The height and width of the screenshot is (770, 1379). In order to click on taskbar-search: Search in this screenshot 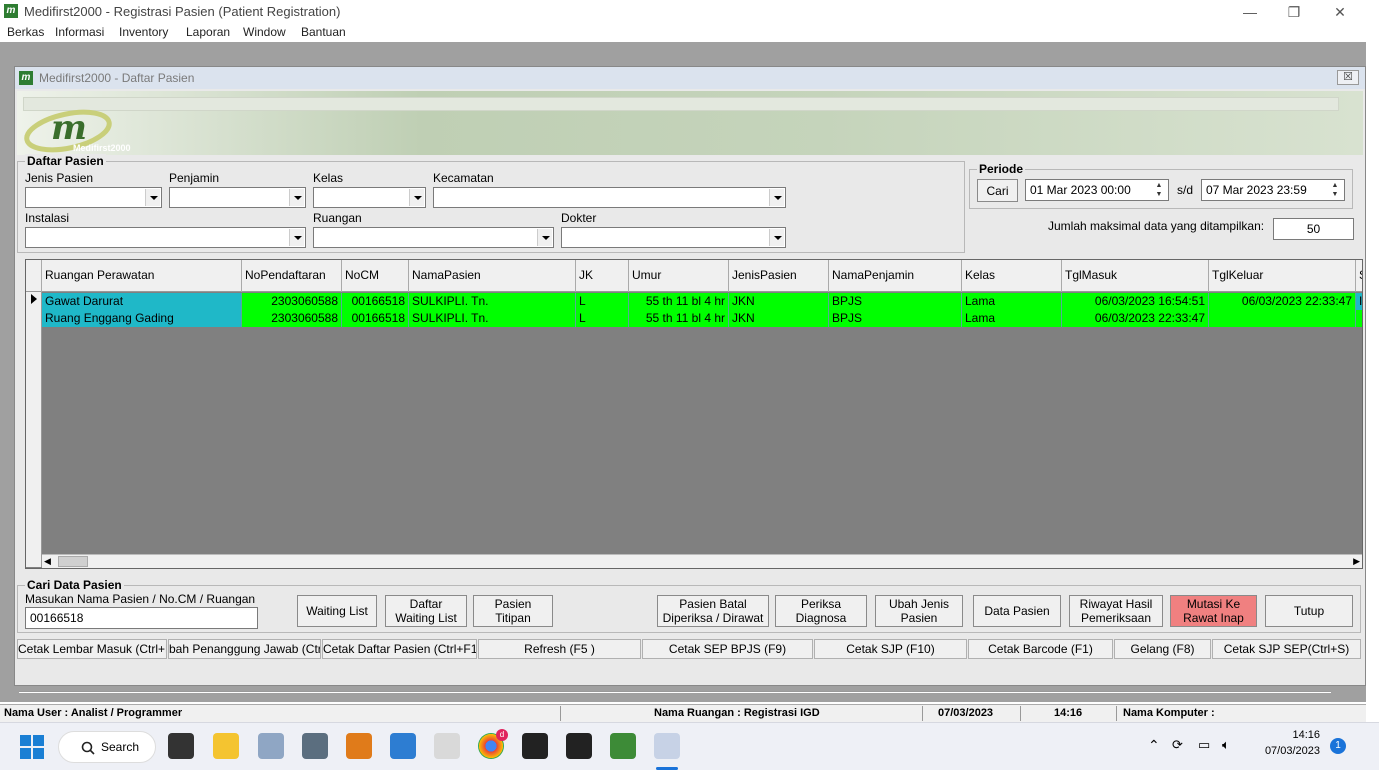, I will do `click(107, 747)`.